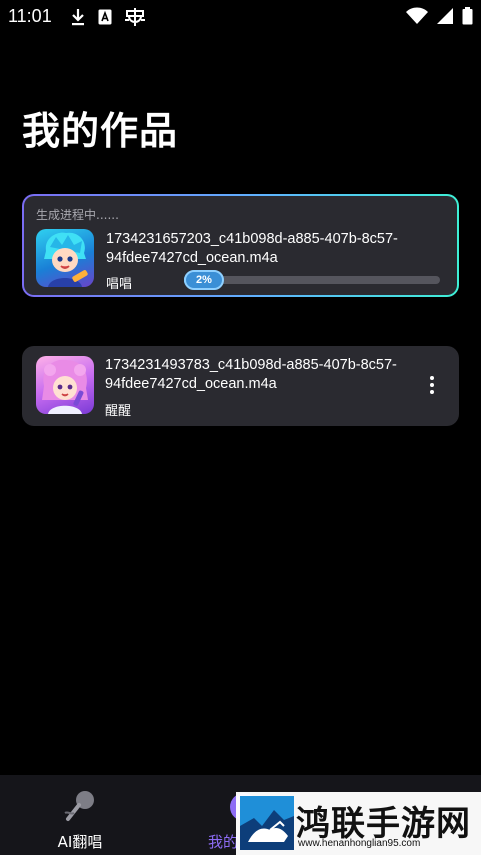 This screenshot has width=481, height=855. Describe the element at coordinates (30, 16) in the screenshot. I see `status-time: 11:01` at that location.